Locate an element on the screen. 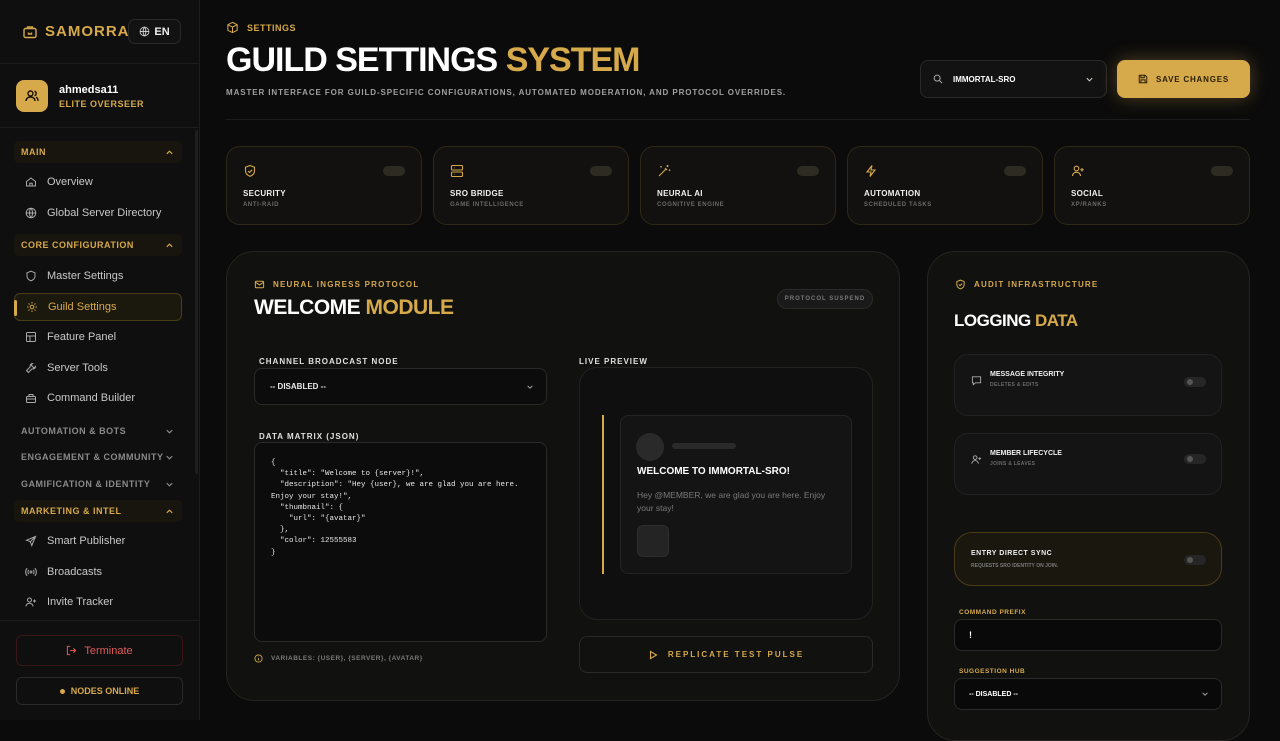  save-label: SAVE CHANGES is located at coordinates (1192, 79).